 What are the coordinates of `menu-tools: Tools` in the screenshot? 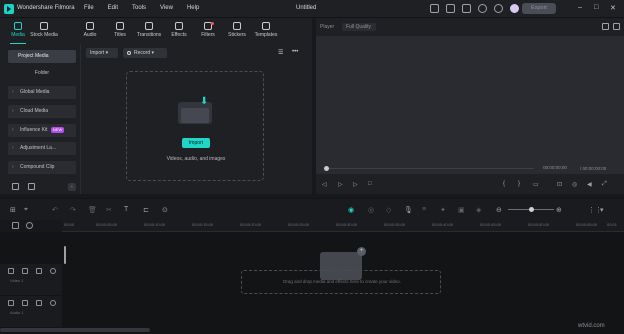 It's located at (139, 8).